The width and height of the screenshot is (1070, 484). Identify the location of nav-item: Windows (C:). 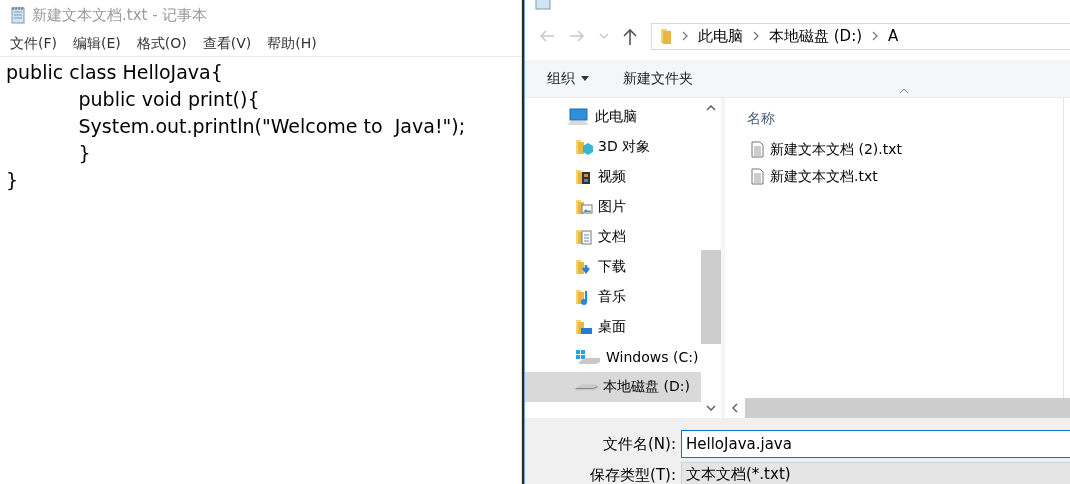
(613, 357).